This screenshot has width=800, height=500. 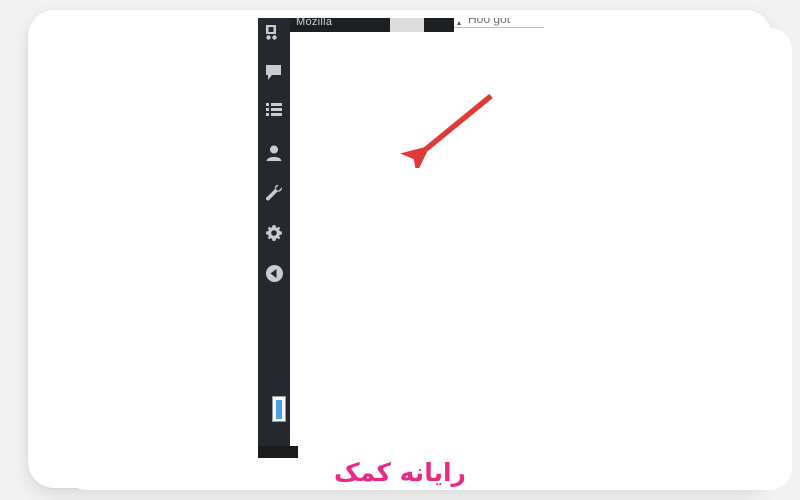 I want to click on app-title-bar-button, so click(x=407, y=25).